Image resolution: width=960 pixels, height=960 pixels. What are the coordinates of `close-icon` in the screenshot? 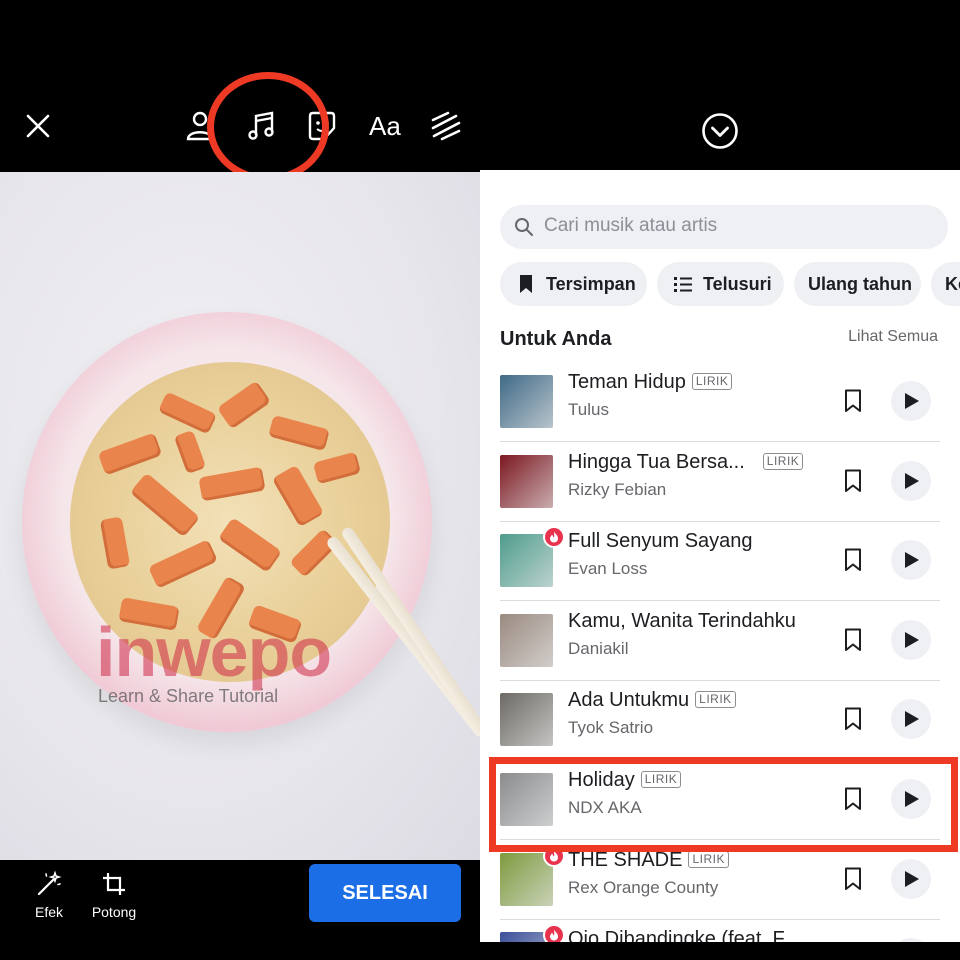 It's located at (38, 126).